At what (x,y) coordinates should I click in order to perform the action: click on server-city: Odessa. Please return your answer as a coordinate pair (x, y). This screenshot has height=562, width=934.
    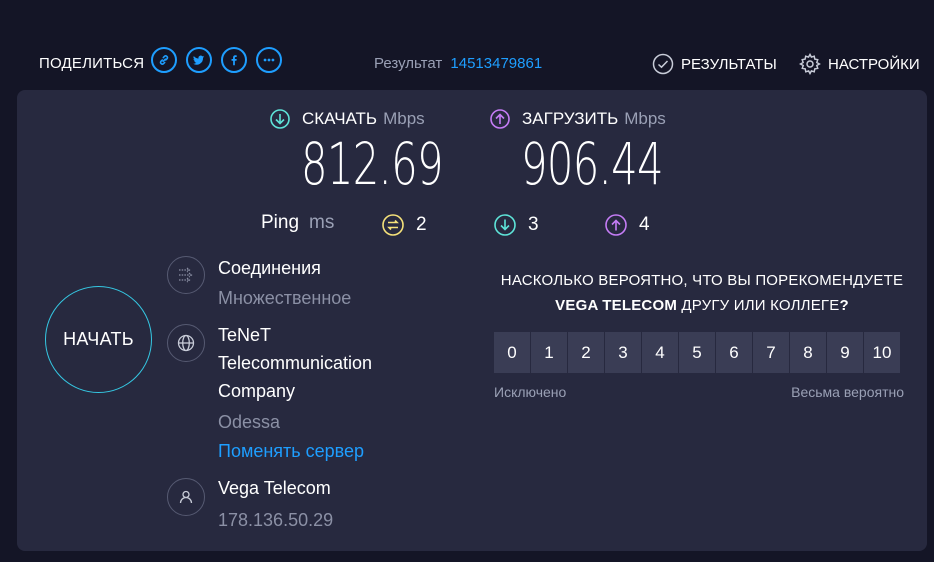
    Looking at the image, I should click on (249, 422).